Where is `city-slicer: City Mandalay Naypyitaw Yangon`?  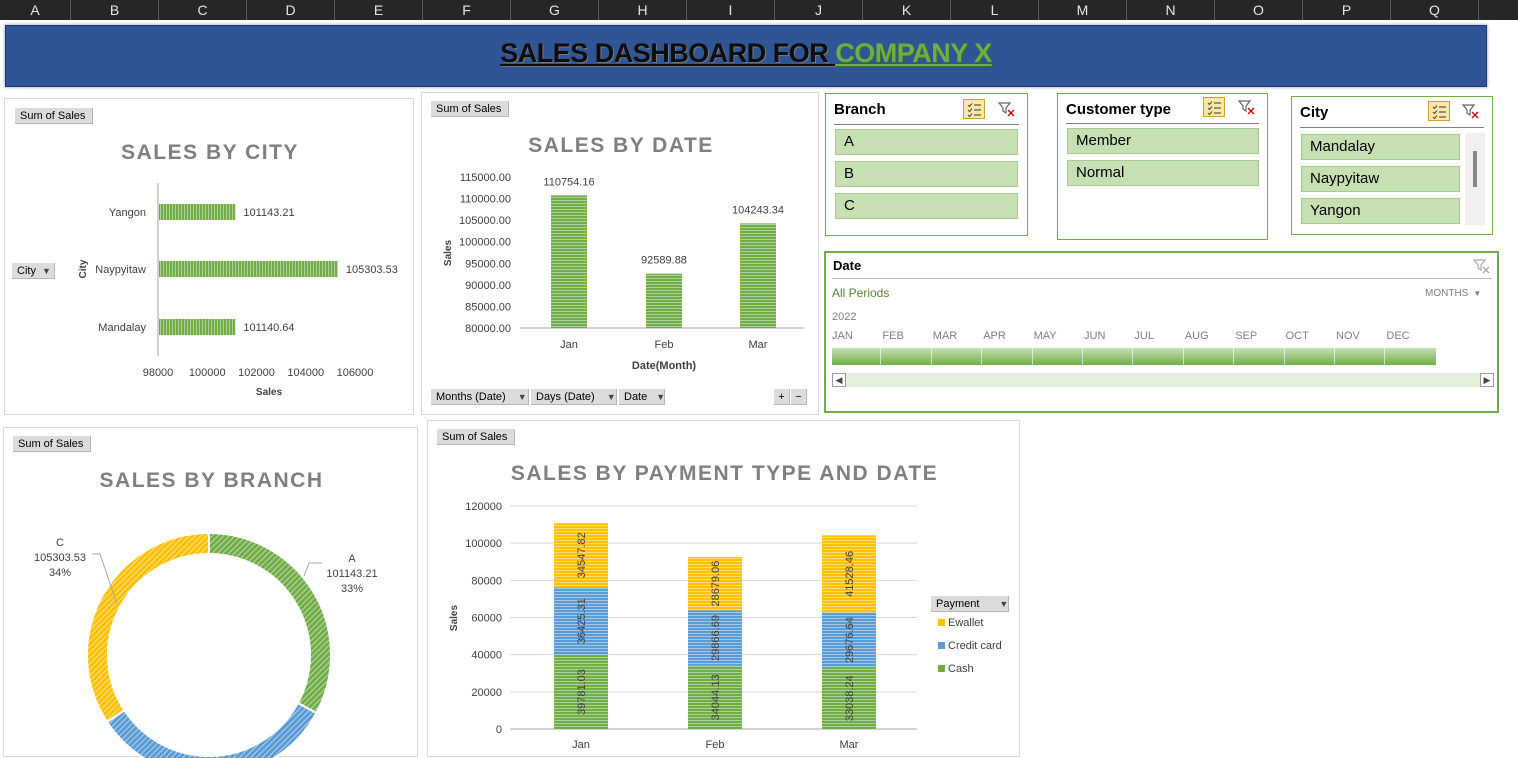 city-slicer: City Mandalay Naypyitaw Yangon is located at coordinates (1392, 165).